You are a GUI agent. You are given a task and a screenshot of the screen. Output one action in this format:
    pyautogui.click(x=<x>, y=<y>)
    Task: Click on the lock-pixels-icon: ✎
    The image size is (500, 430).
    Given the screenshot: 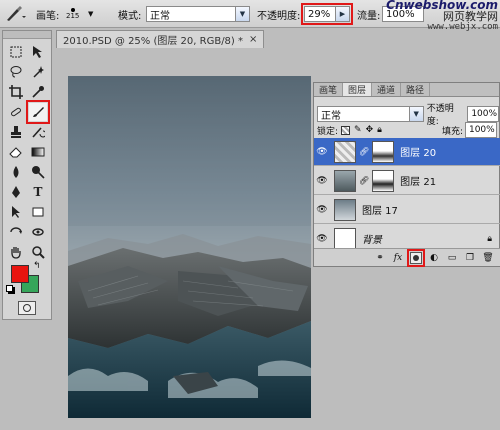 What is the action you would take?
    pyautogui.click(x=358, y=130)
    